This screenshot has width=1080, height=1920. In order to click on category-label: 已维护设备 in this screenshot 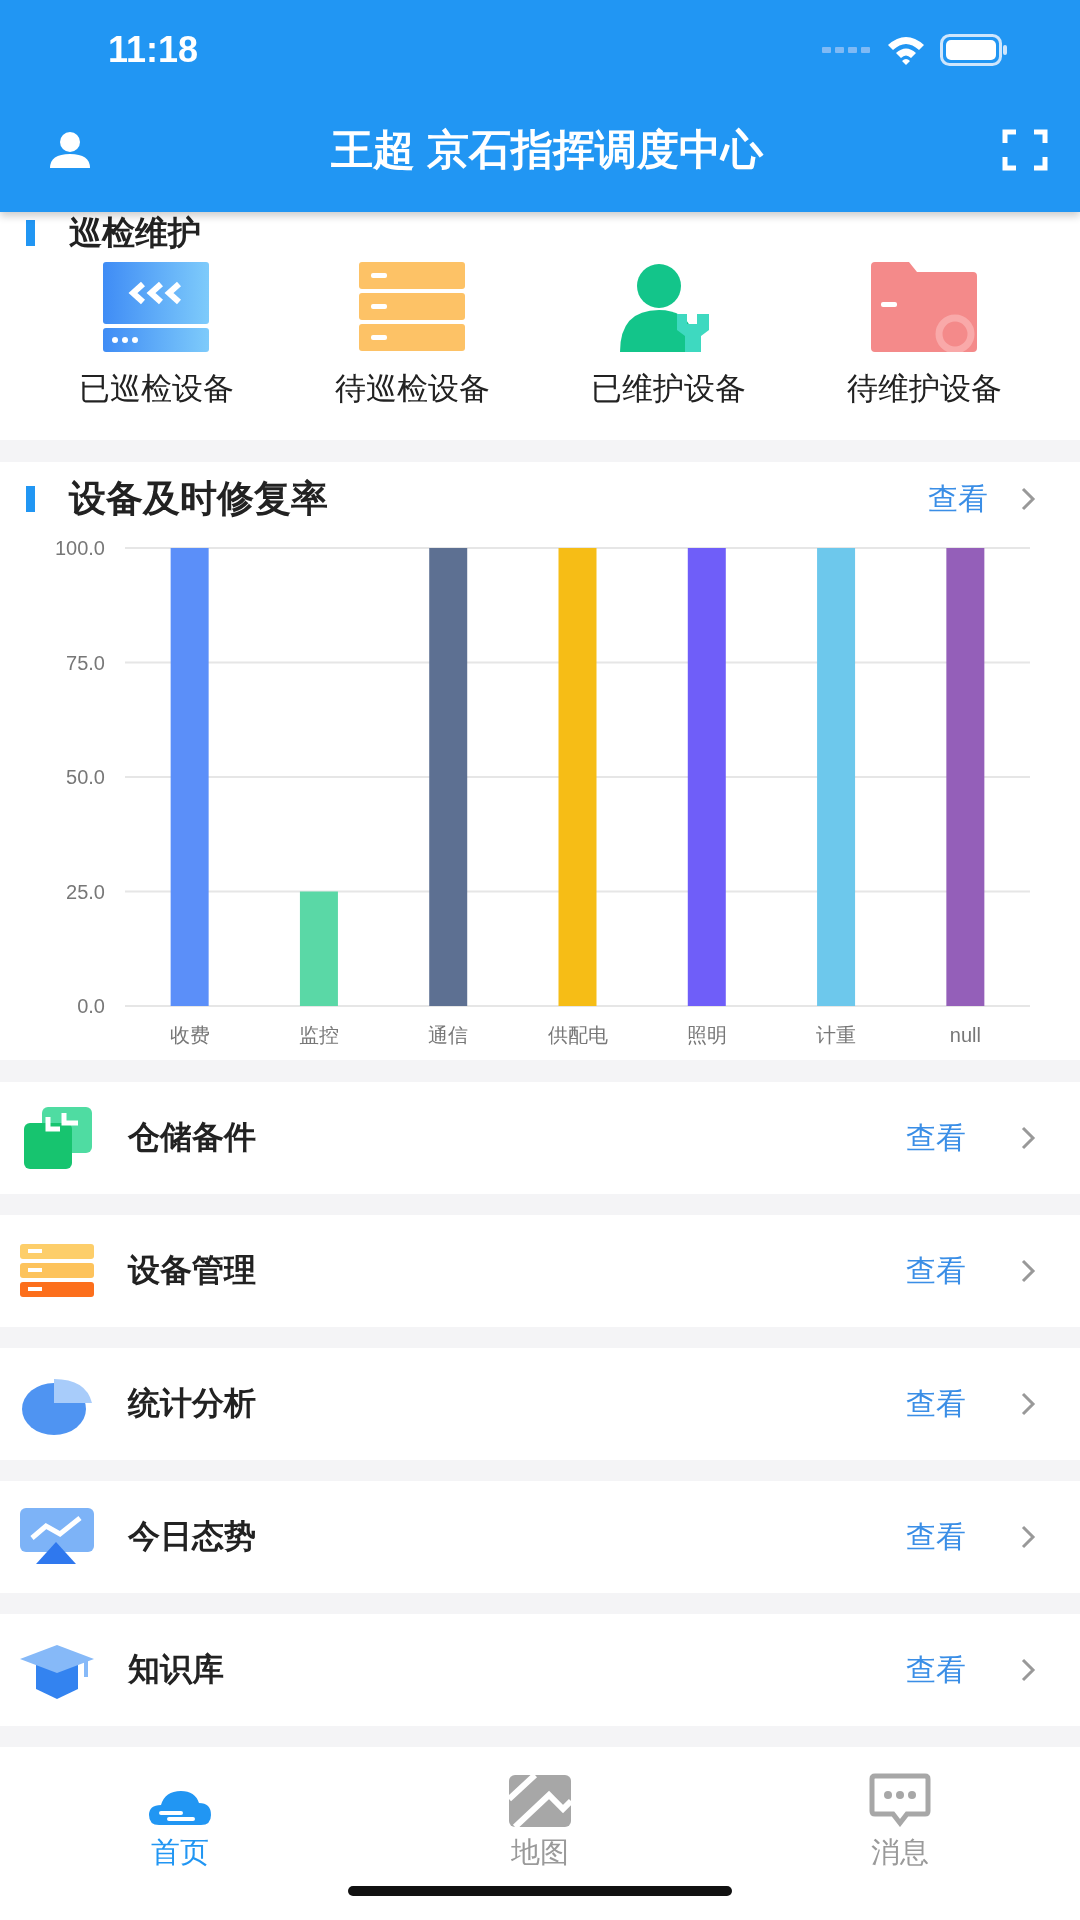, I will do `click(668, 389)`.